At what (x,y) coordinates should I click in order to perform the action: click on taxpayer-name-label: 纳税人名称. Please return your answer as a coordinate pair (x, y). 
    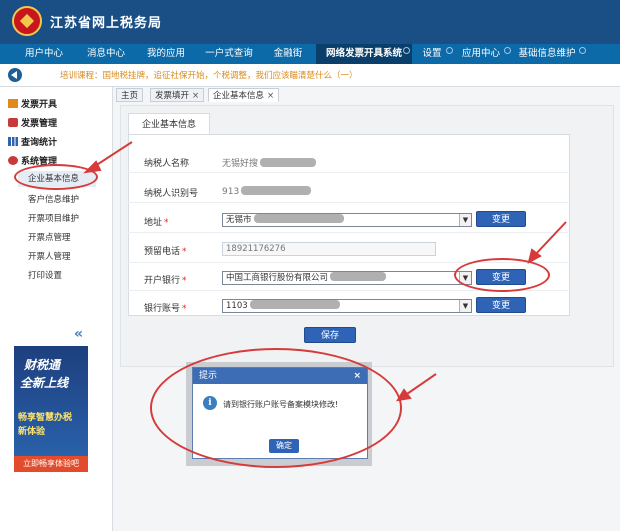
    Looking at the image, I should click on (167, 164).